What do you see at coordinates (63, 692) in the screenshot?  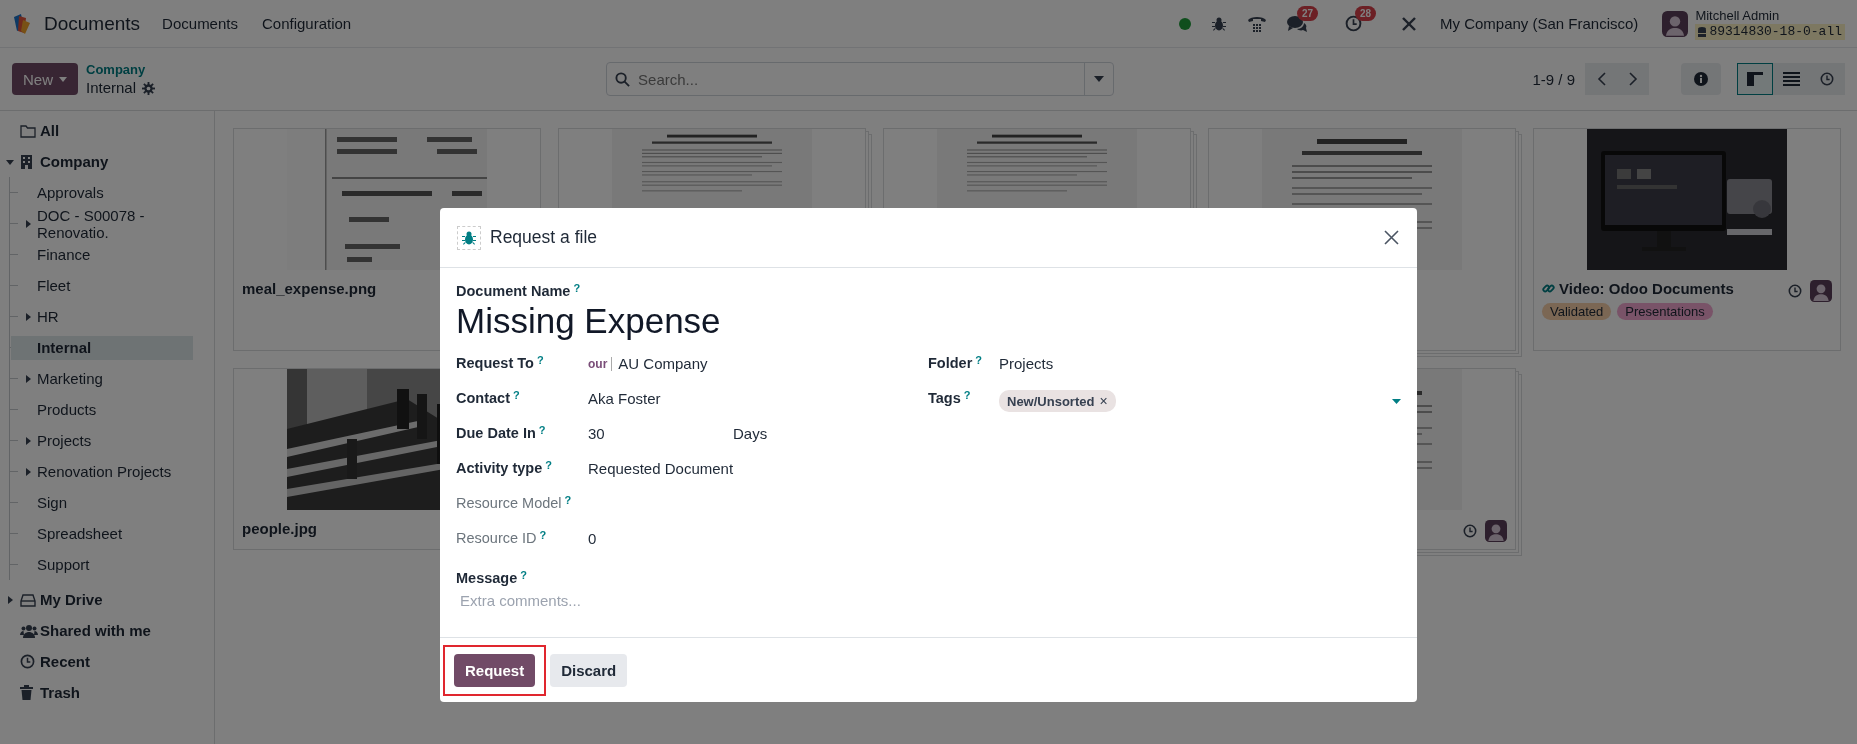 I see `sidebar-item: Trash` at bounding box center [63, 692].